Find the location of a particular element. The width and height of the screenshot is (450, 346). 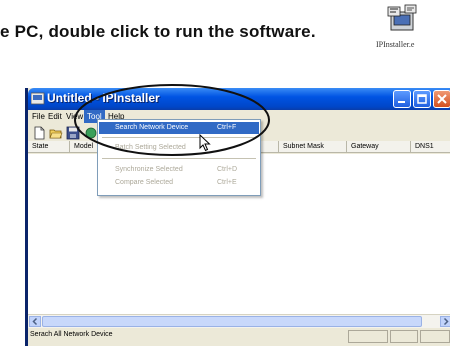

menu-item-label: Search Network Device is located at coordinates (152, 127).